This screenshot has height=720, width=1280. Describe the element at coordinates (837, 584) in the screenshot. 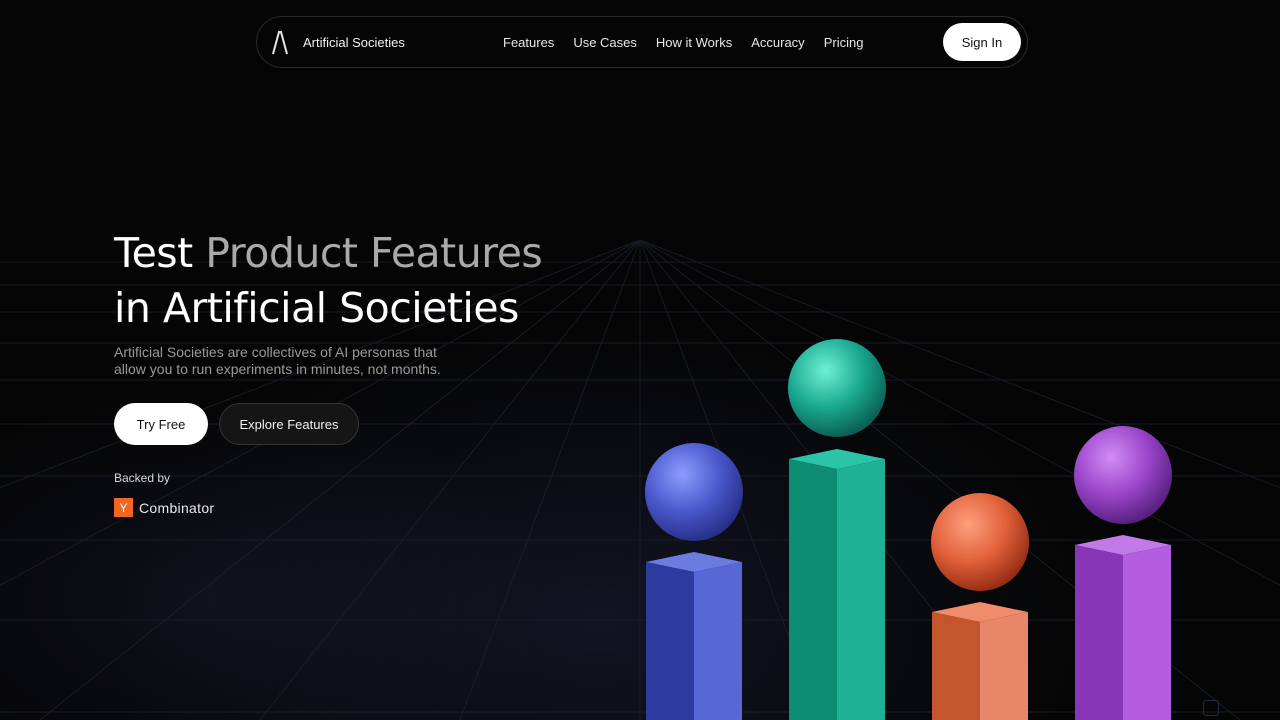

I see `teal-pillar` at that location.